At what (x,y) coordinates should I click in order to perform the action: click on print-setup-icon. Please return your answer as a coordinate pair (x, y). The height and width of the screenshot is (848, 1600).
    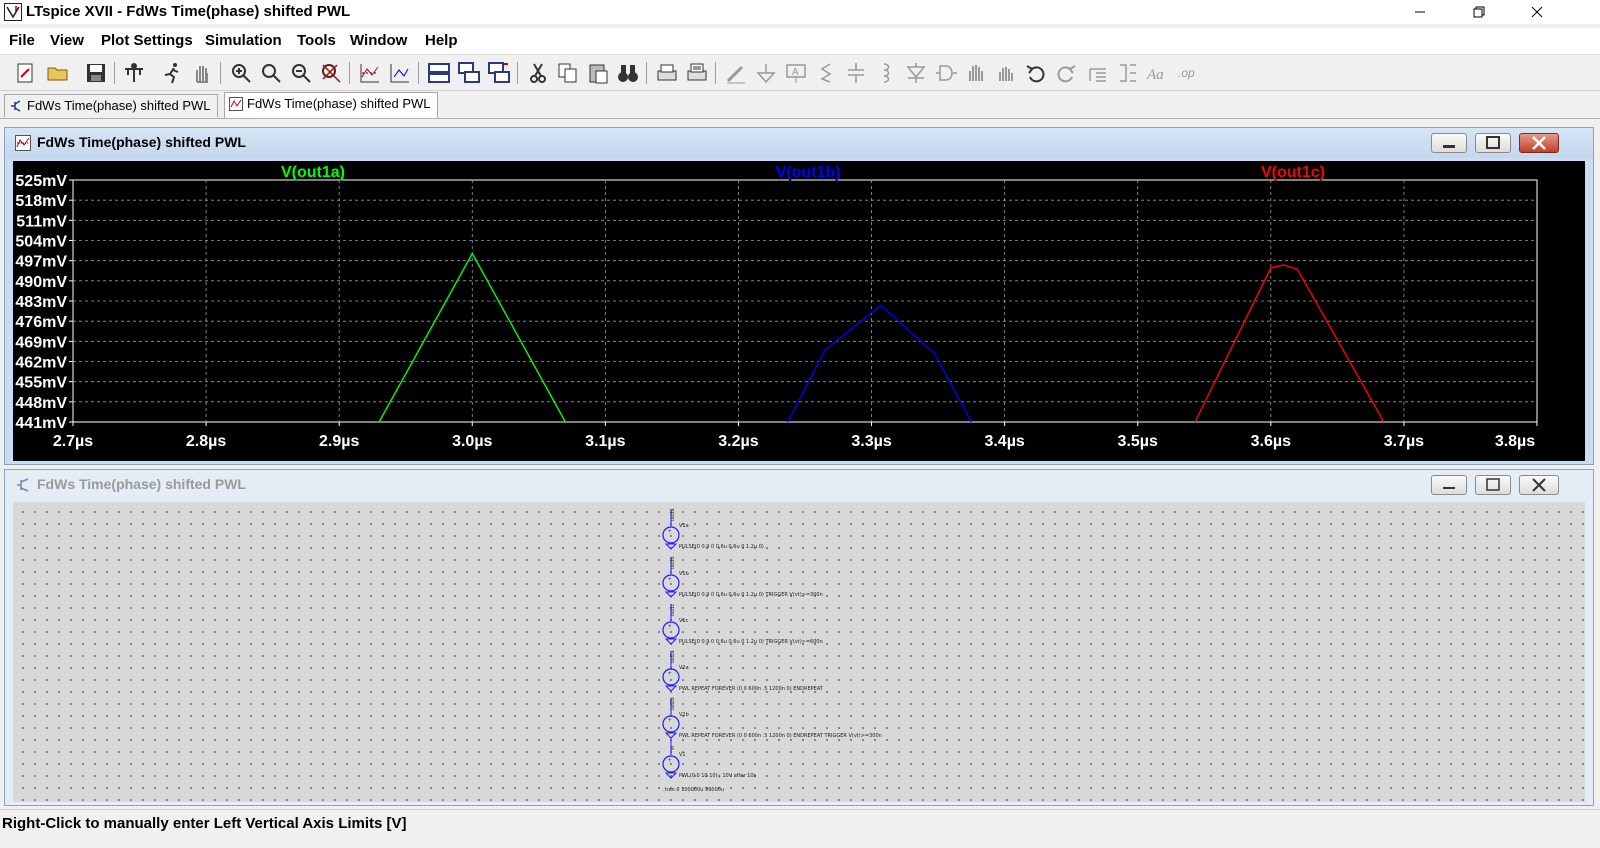
    Looking at the image, I should click on (697, 73).